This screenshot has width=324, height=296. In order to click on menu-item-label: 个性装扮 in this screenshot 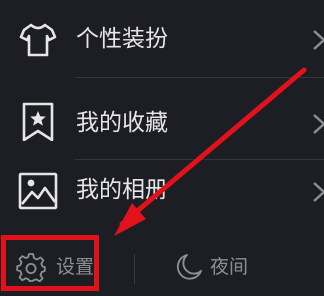, I will do `click(122, 39)`.